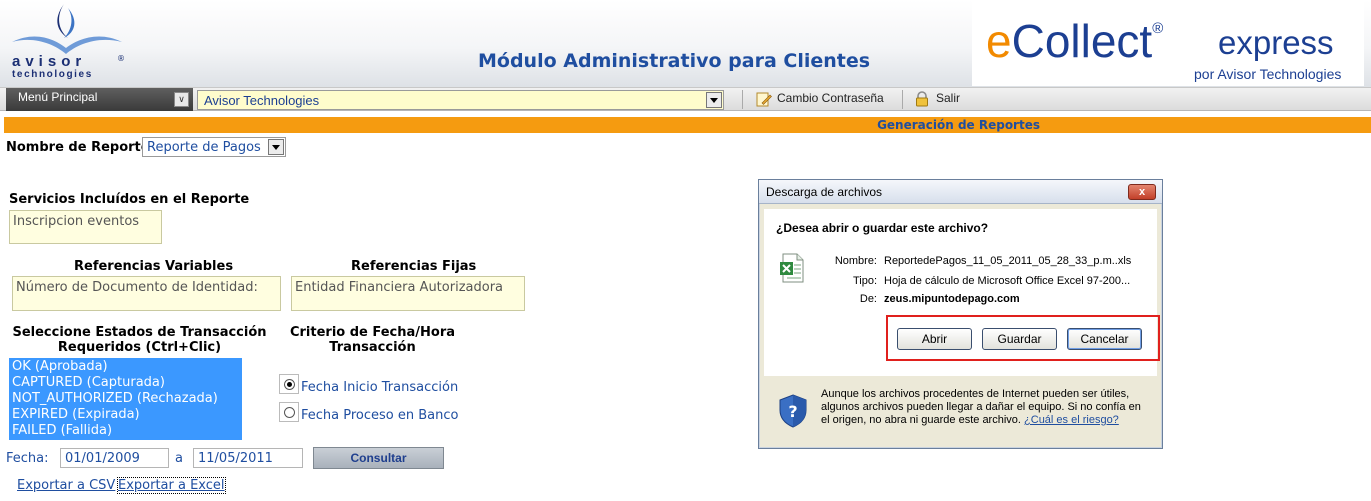  What do you see at coordinates (379, 415) in the screenshot?
I see `radio-bank-date-label: Fecha Proceso en Banco` at bounding box center [379, 415].